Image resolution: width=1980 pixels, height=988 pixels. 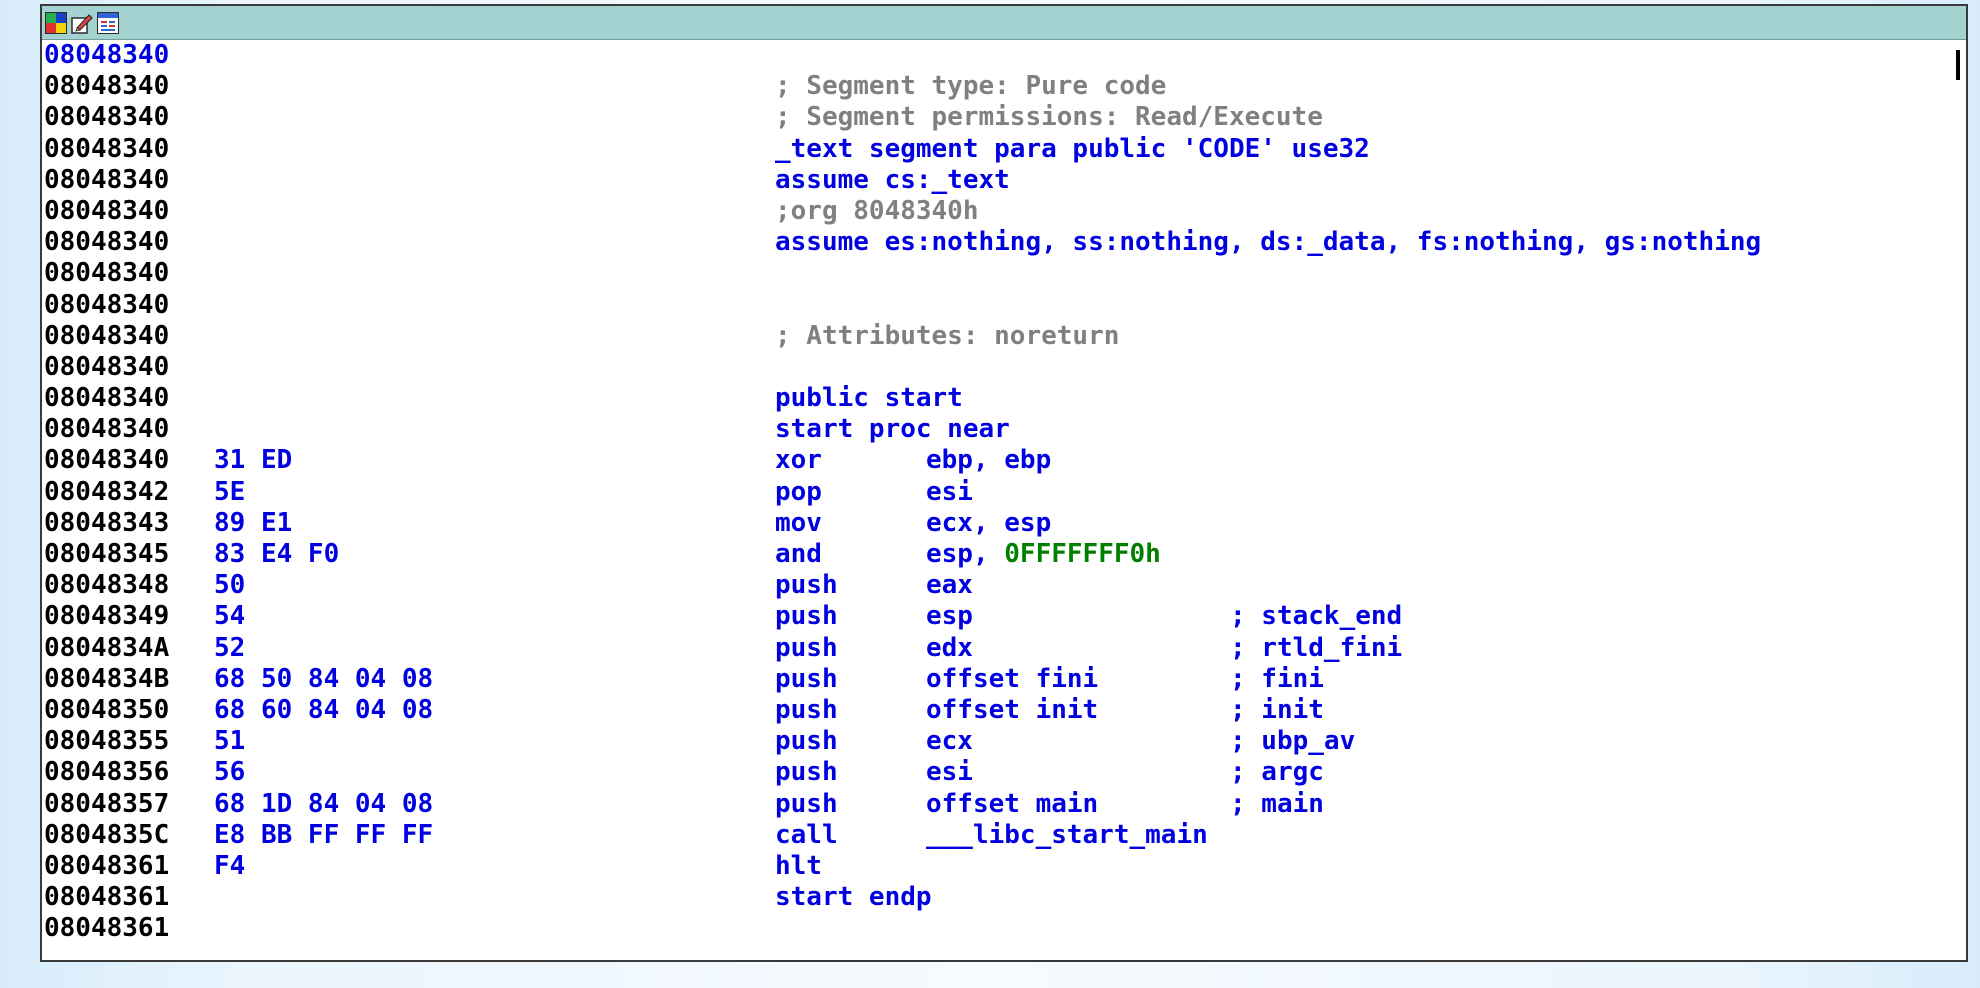 What do you see at coordinates (324, 709) in the screenshot?
I see `opcode-bytes: 68 60 84 04 08` at bounding box center [324, 709].